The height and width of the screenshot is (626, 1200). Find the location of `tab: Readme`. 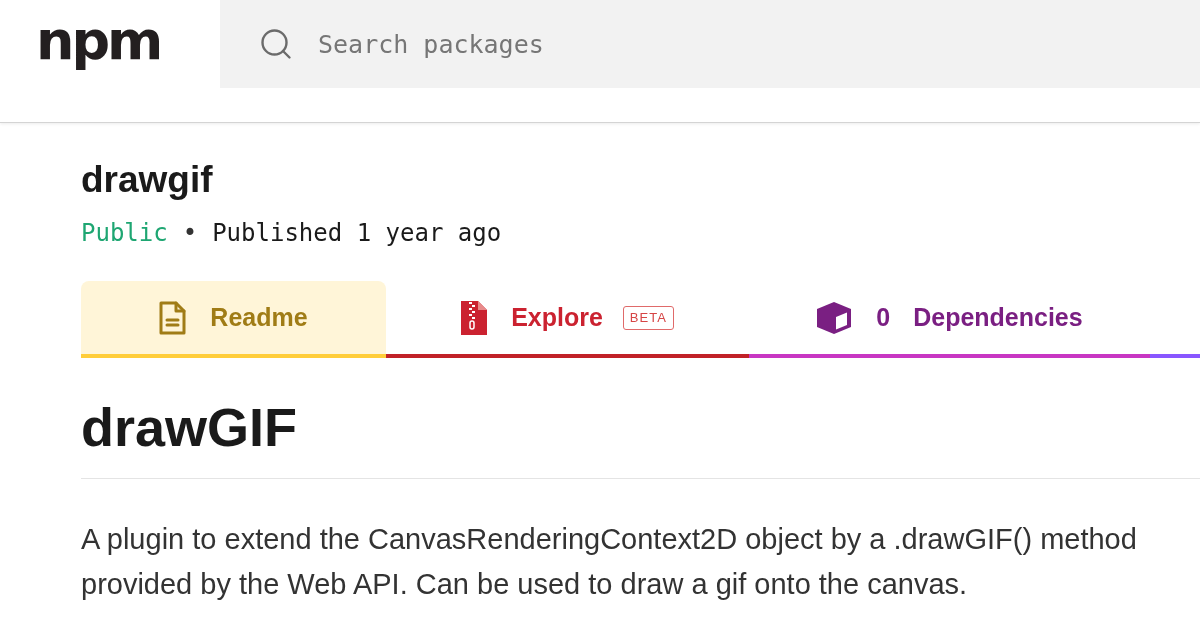

tab: Readme is located at coordinates (233, 319).